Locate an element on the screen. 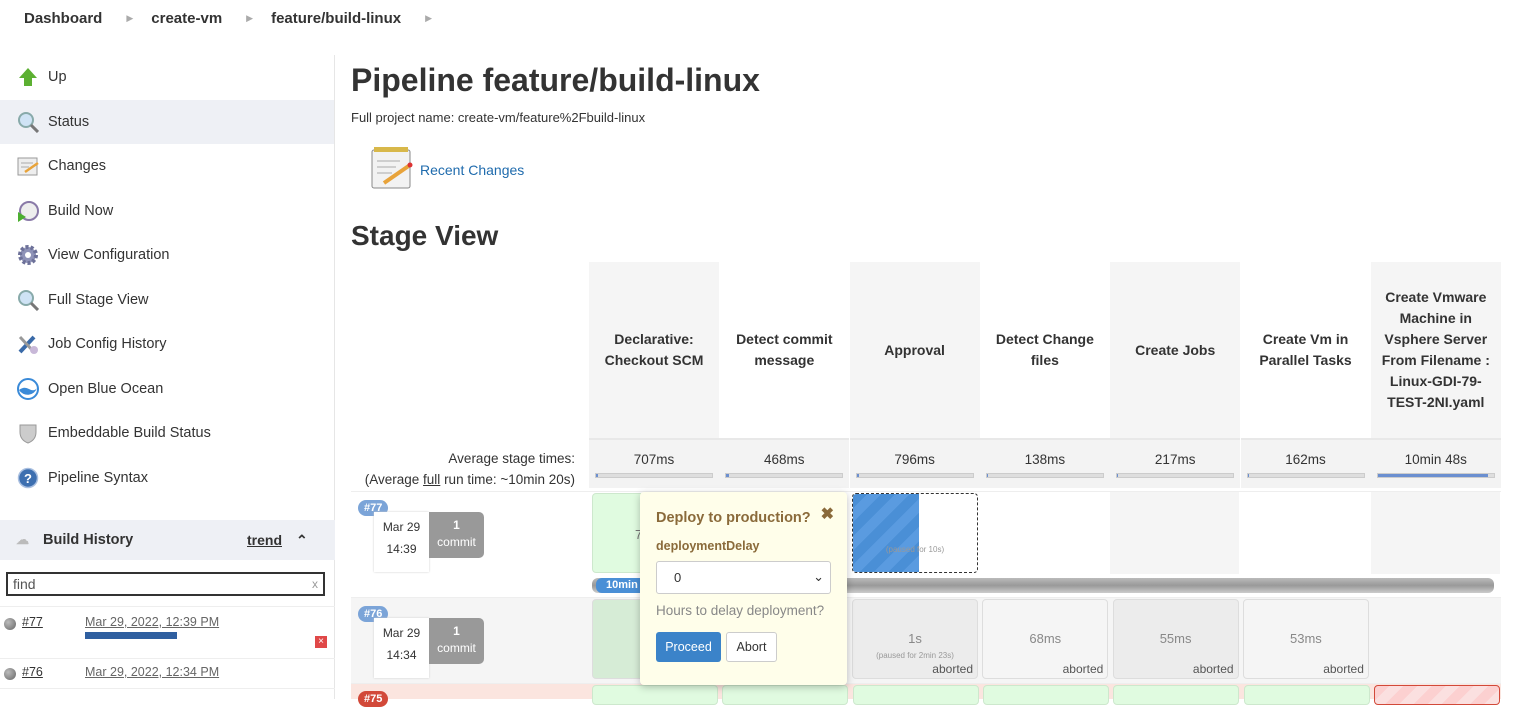  dialog-title: Deploy to production? is located at coordinates (733, 518).